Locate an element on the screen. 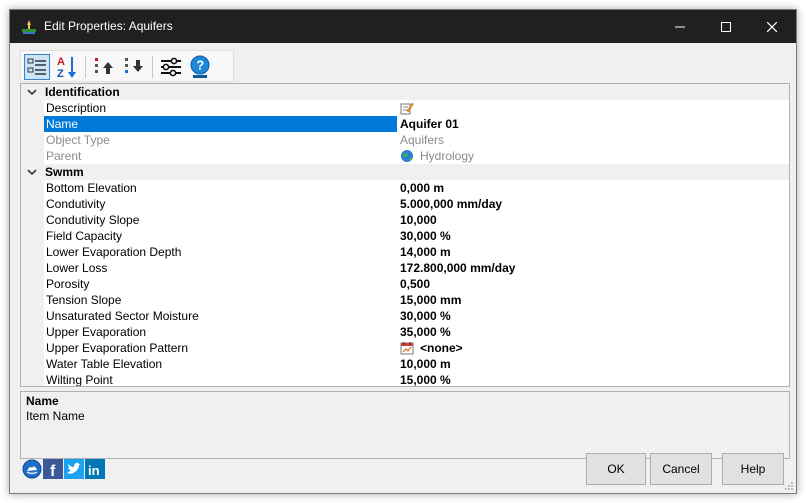 The height and width of the screenshot is (503, 806). property-row-lower-evaporation-depth: Lower Evaporation Depth 14,000 m is located at coordinates (405, 252).